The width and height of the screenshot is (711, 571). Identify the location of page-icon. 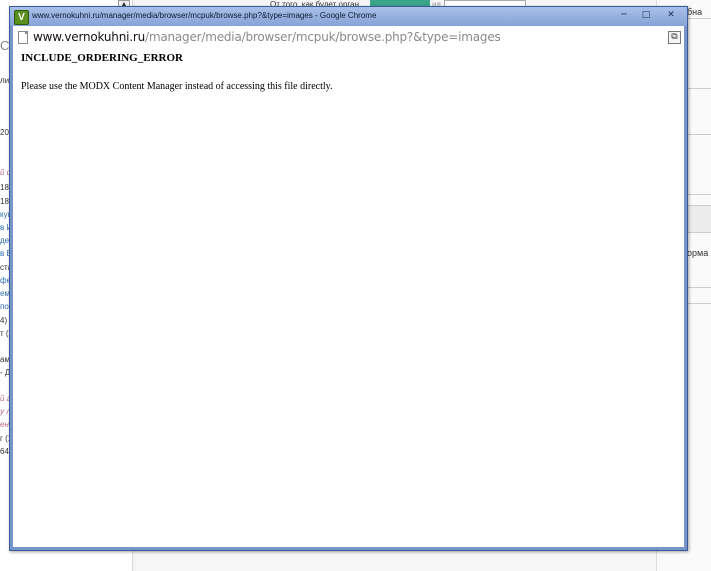
(23, 37).